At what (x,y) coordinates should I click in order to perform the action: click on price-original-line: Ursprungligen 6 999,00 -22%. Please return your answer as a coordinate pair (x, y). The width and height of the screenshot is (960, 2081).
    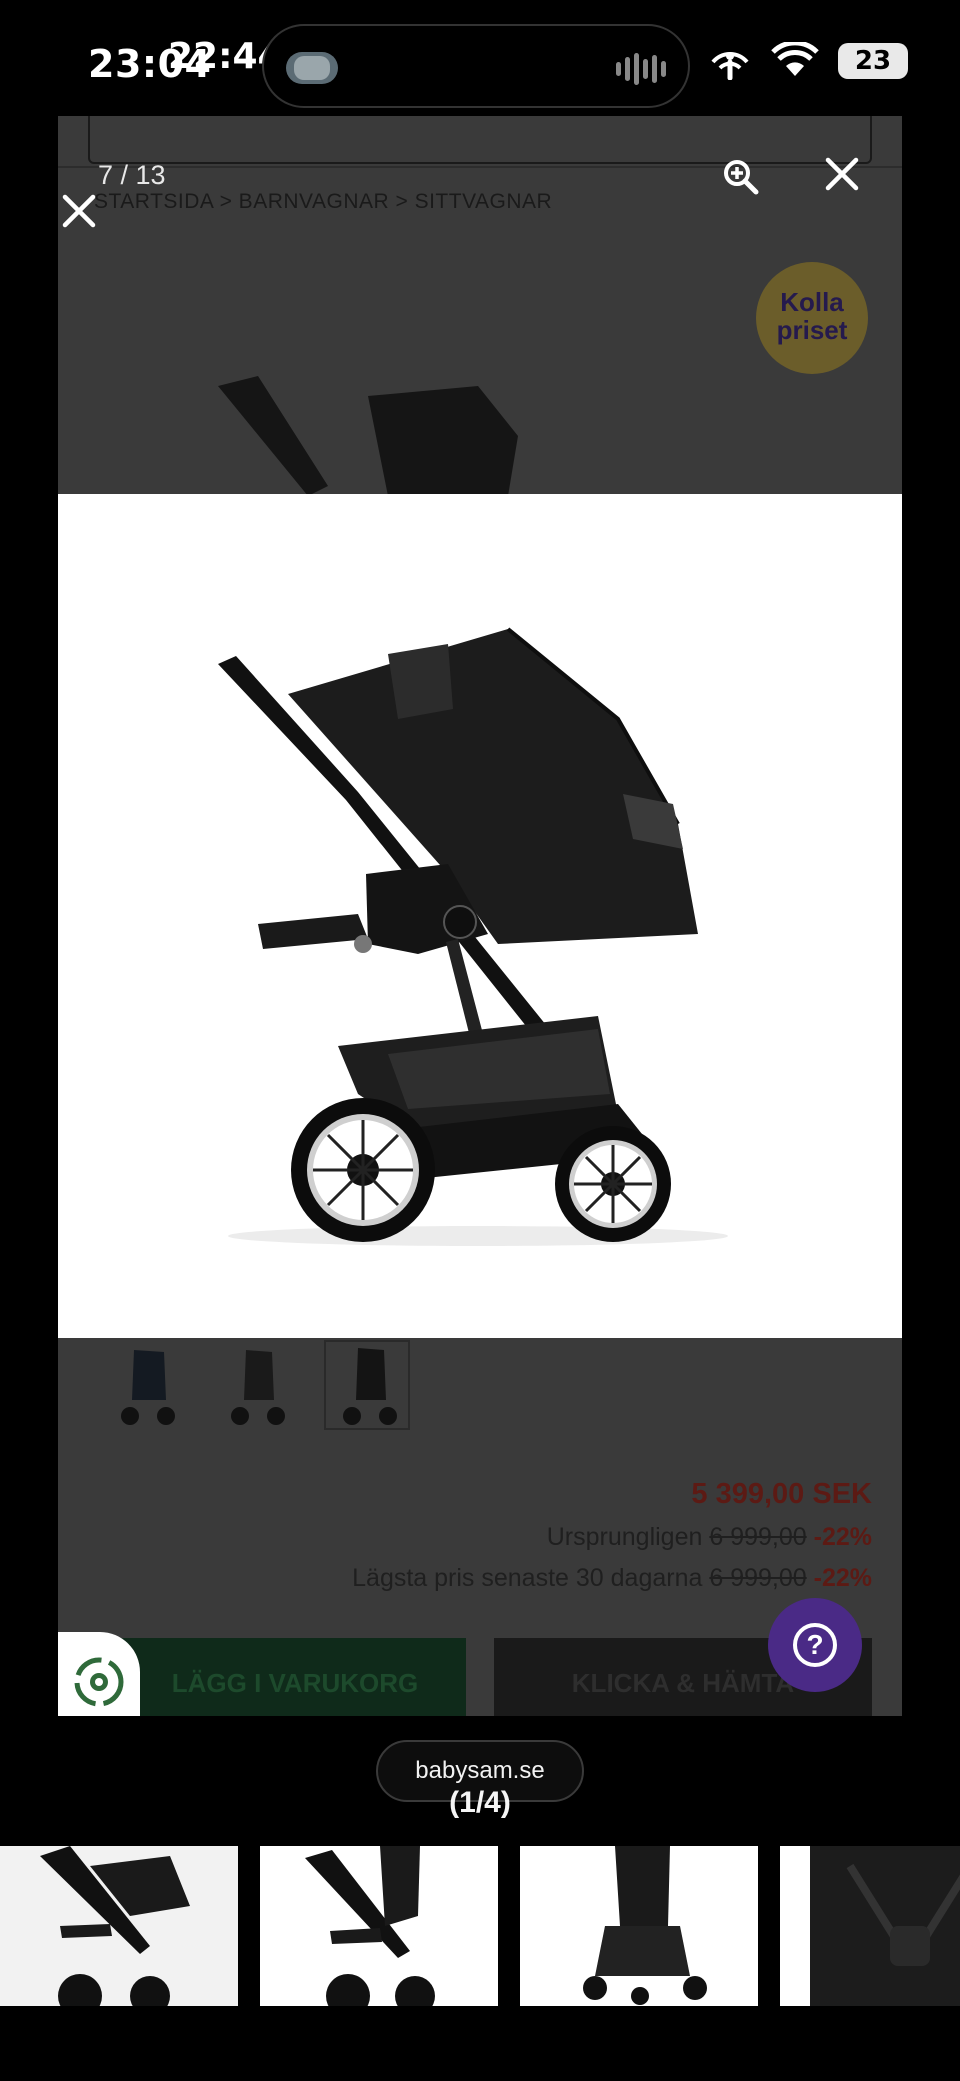
    Looking at the image, I should click on (612, 1537).